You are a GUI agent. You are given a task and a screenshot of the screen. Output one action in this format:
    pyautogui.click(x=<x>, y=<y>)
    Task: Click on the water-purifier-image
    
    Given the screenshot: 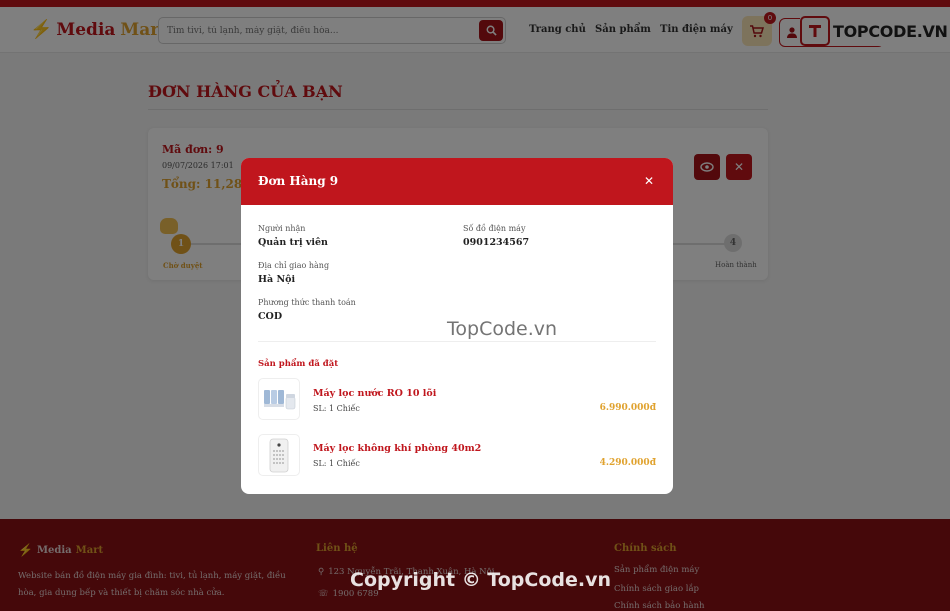 What is the action you would take?
    pyautogui.click(x=280, y=400)
    